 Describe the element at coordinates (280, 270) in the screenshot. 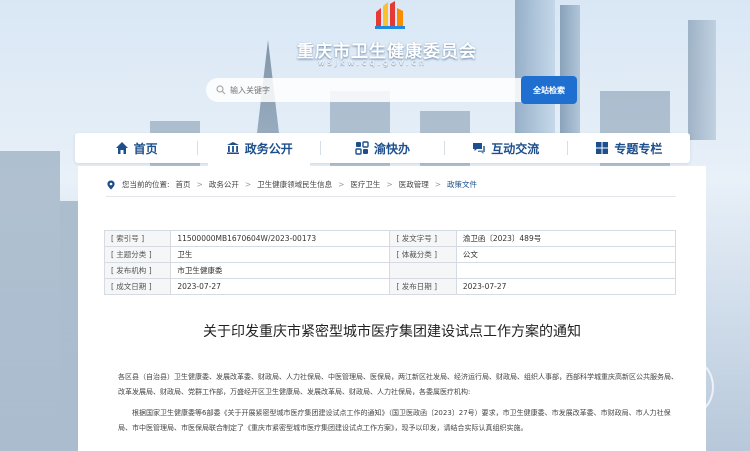

I see `issuer-value: 市卫生健康委` at that location.